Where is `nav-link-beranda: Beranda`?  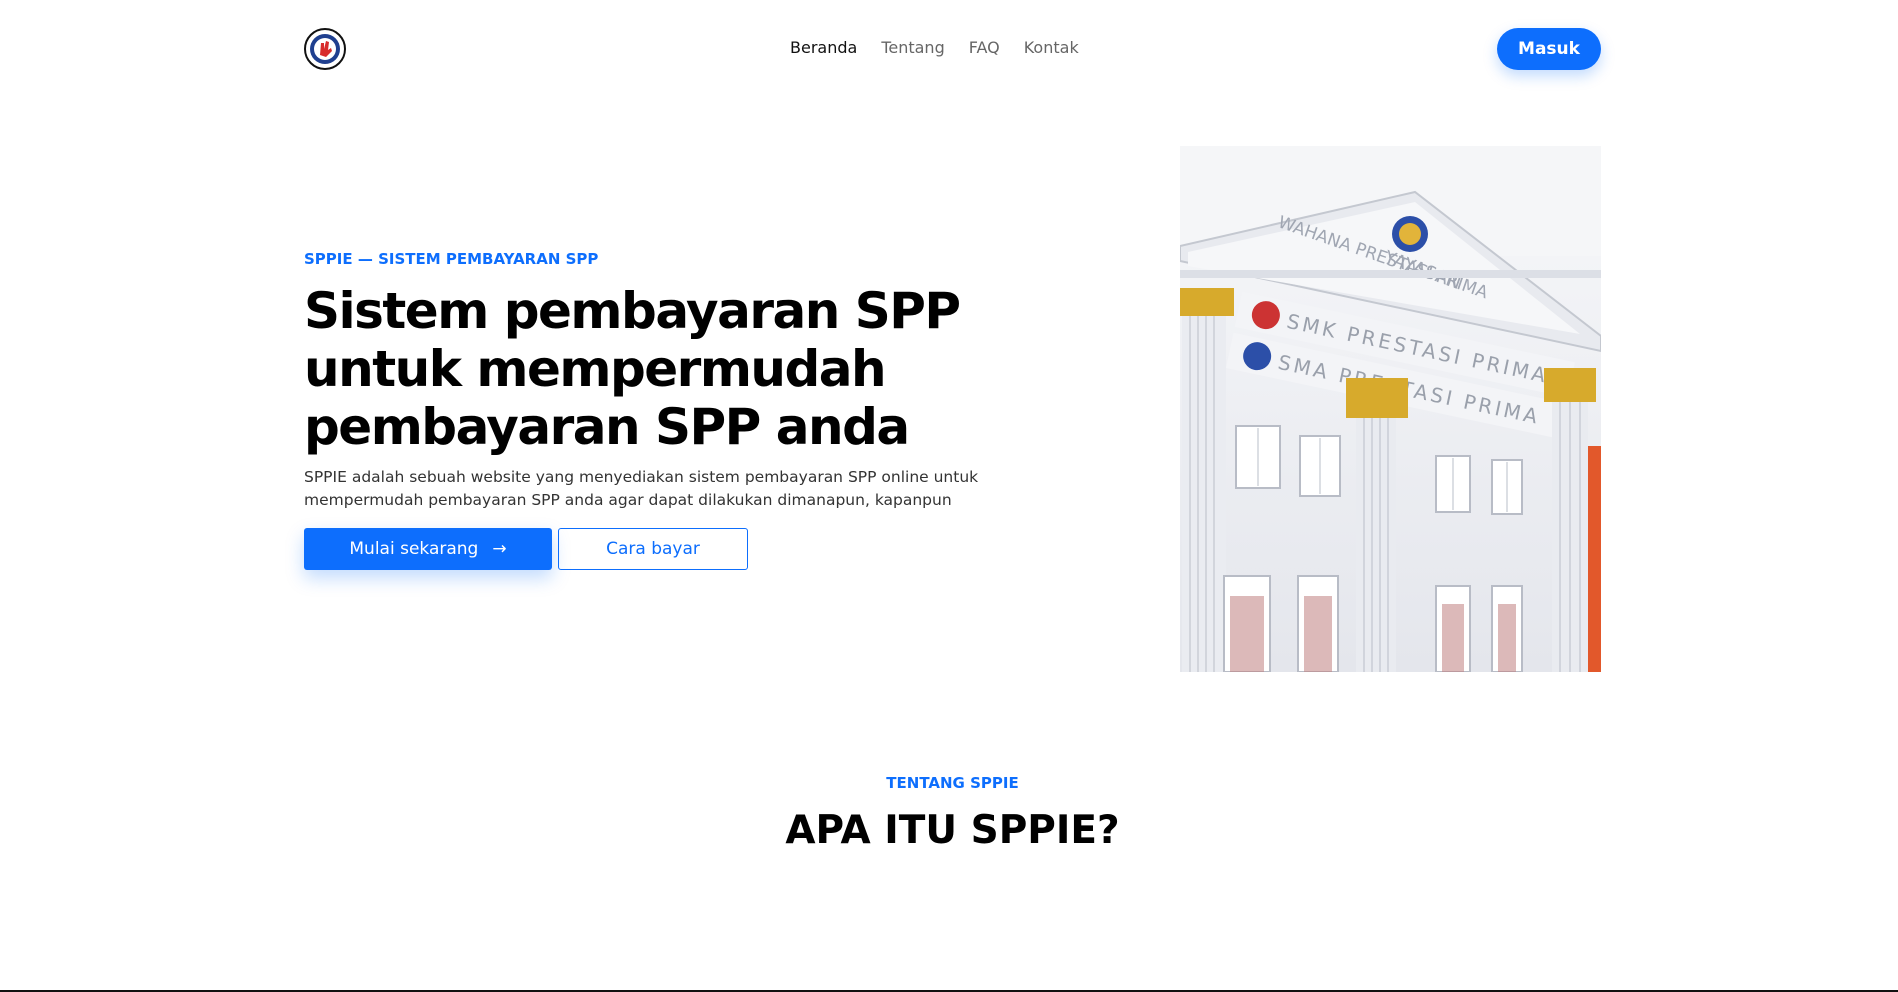 nav-link-beranda: Beranda is located at coordinates (823, 47).